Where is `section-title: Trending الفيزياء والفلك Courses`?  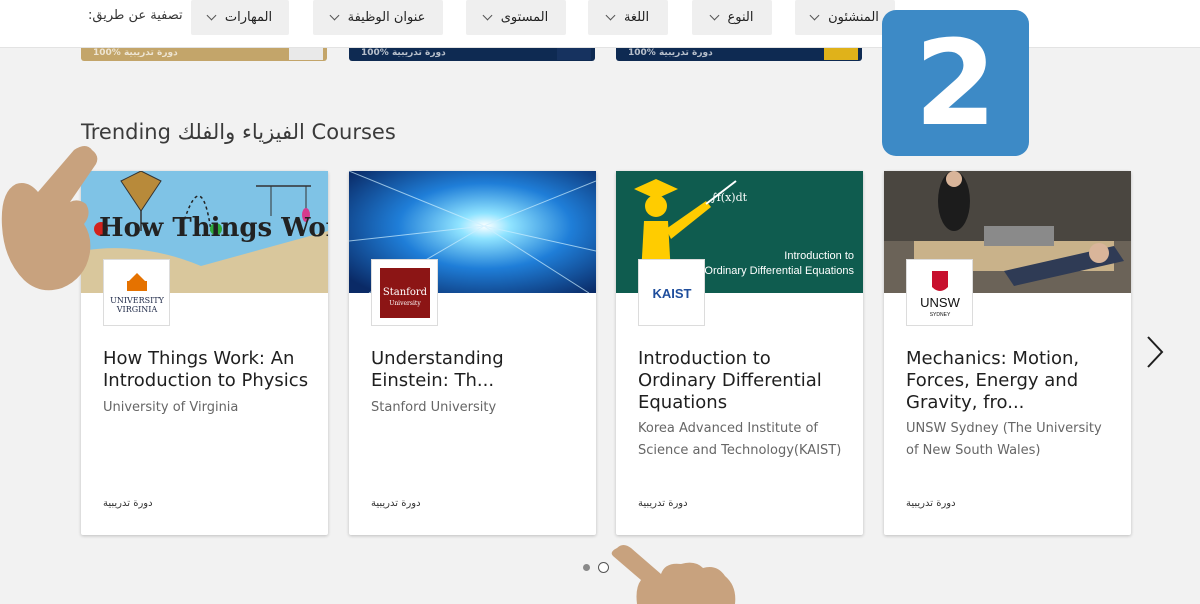 section-title: Trending الفيزياء والفلك Courses is located at coordinates (238, 132).